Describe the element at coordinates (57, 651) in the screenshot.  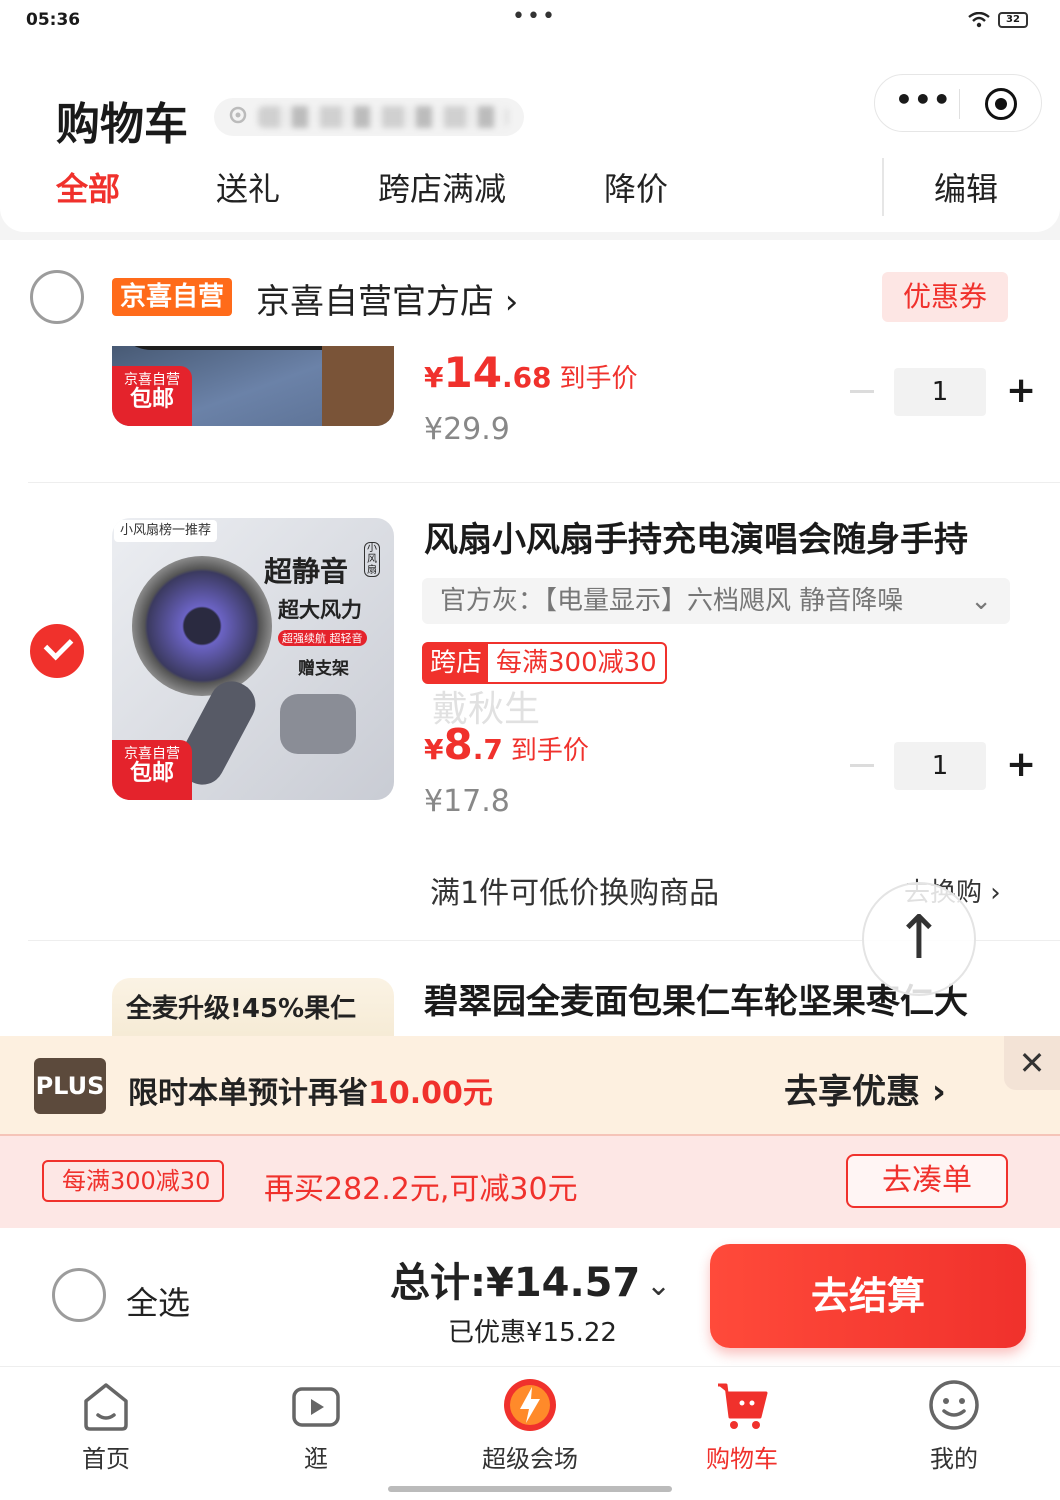
I see `item-checkbox` at that location.